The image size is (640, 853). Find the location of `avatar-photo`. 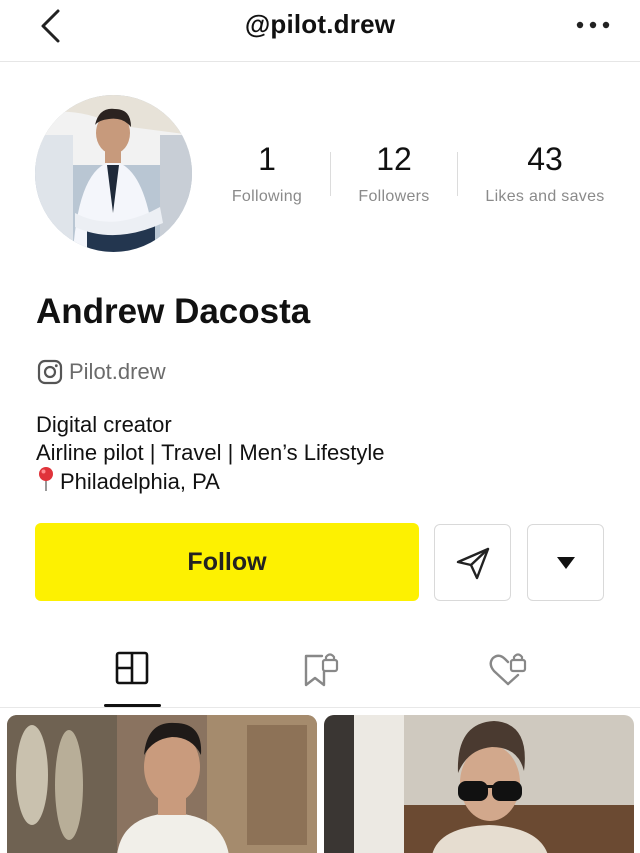

avatar-photo is located at coordinates (113, 173).